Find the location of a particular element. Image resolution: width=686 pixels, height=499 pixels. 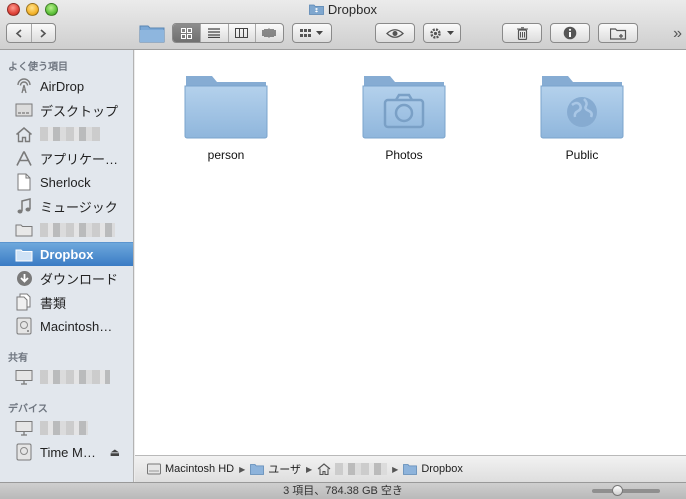

sidebar-item-documents: 書類 is located at coordinates (66, 302).